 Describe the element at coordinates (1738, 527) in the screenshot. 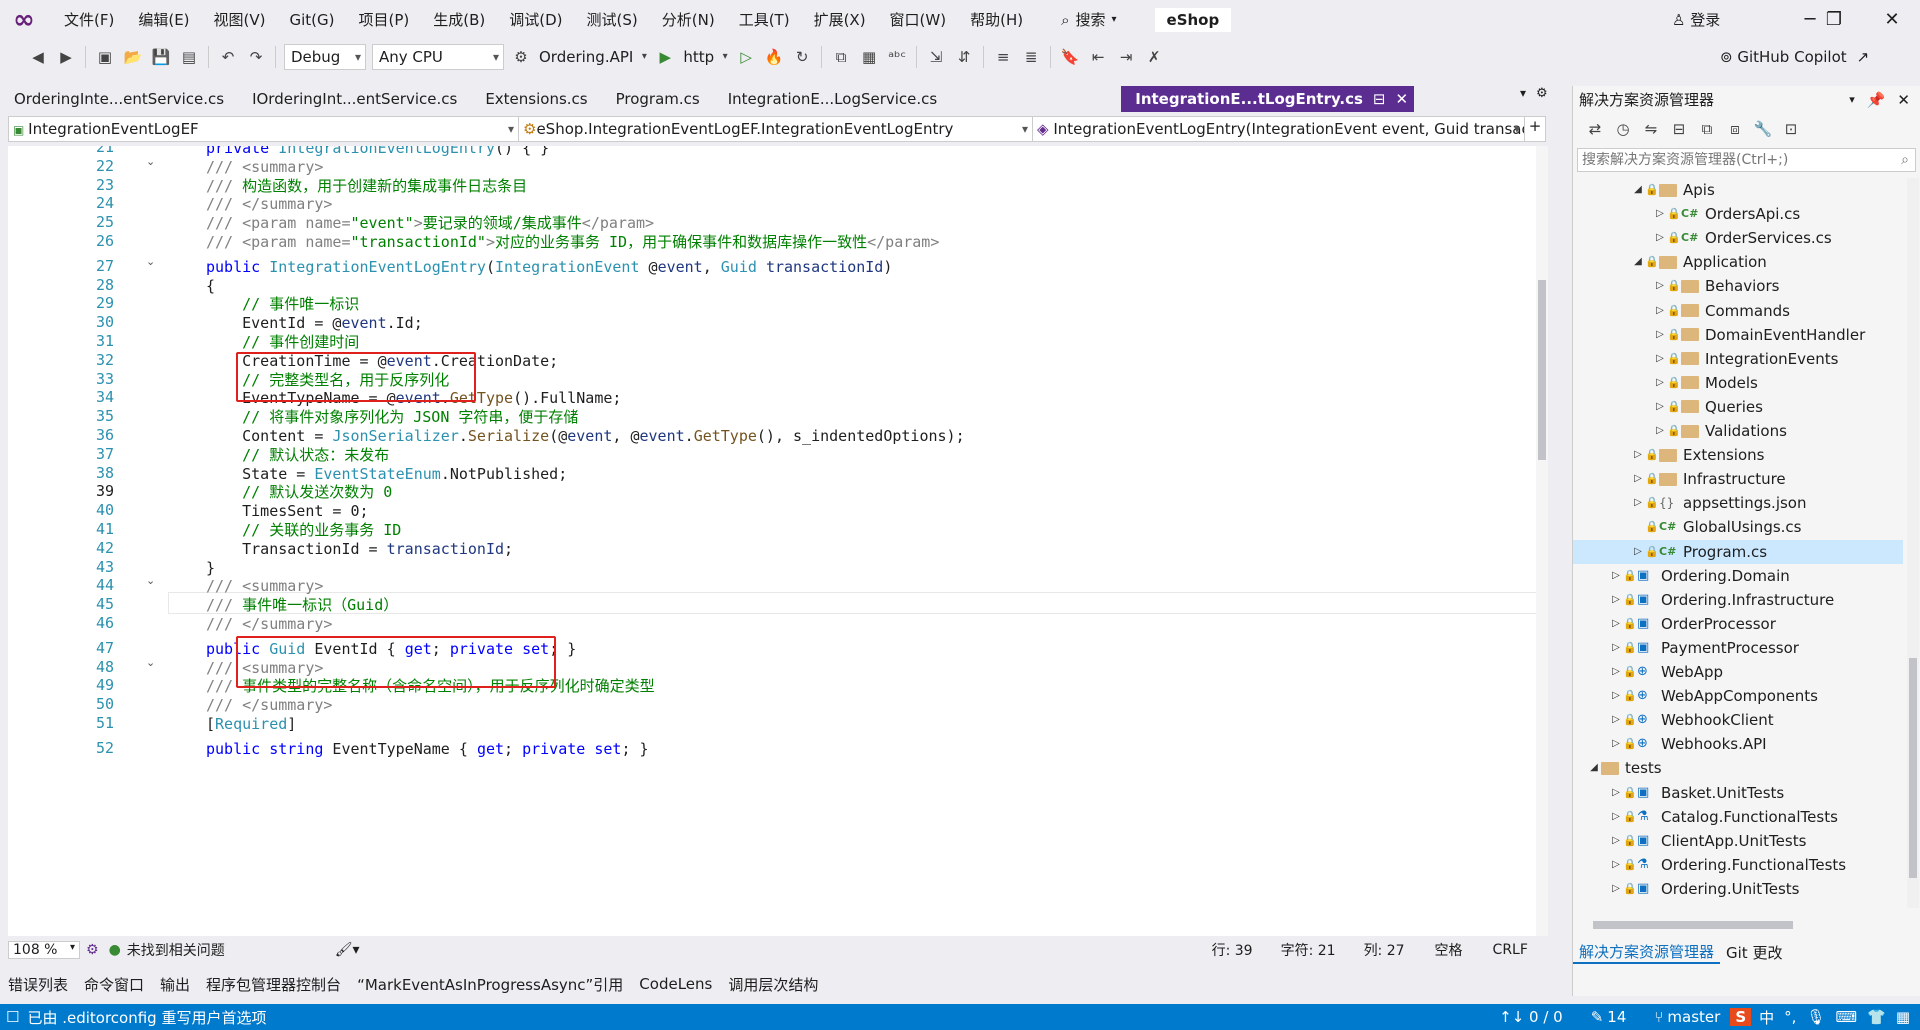

I see `tree-item: 🔒 C# GlobalUsings.cs` at that location.